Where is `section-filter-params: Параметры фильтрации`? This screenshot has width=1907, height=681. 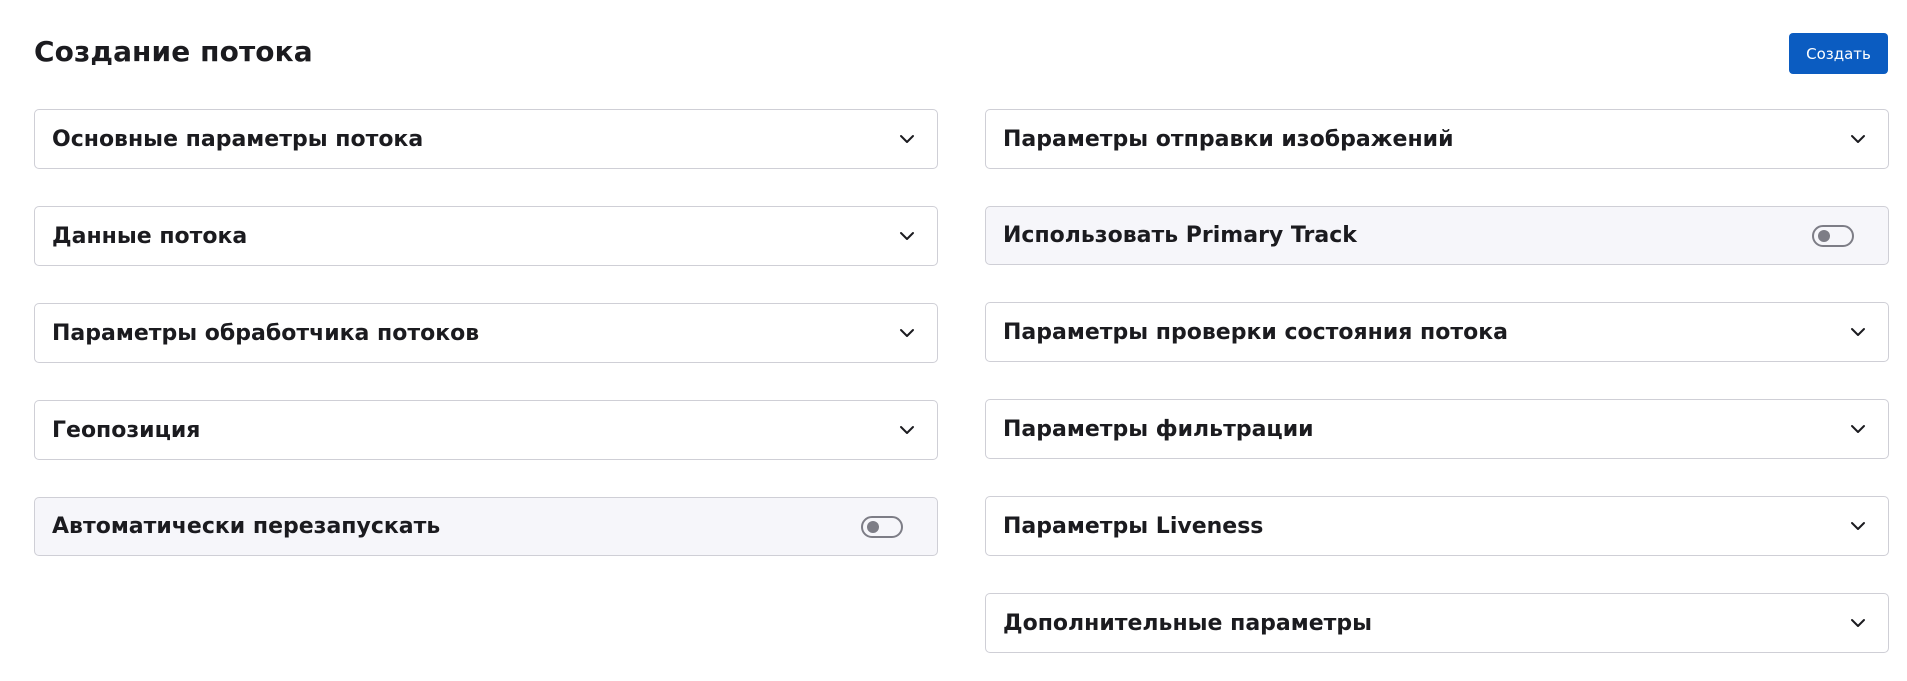 section-filter-params: Параметры фильтрации is located at coordinates (1437, 429).